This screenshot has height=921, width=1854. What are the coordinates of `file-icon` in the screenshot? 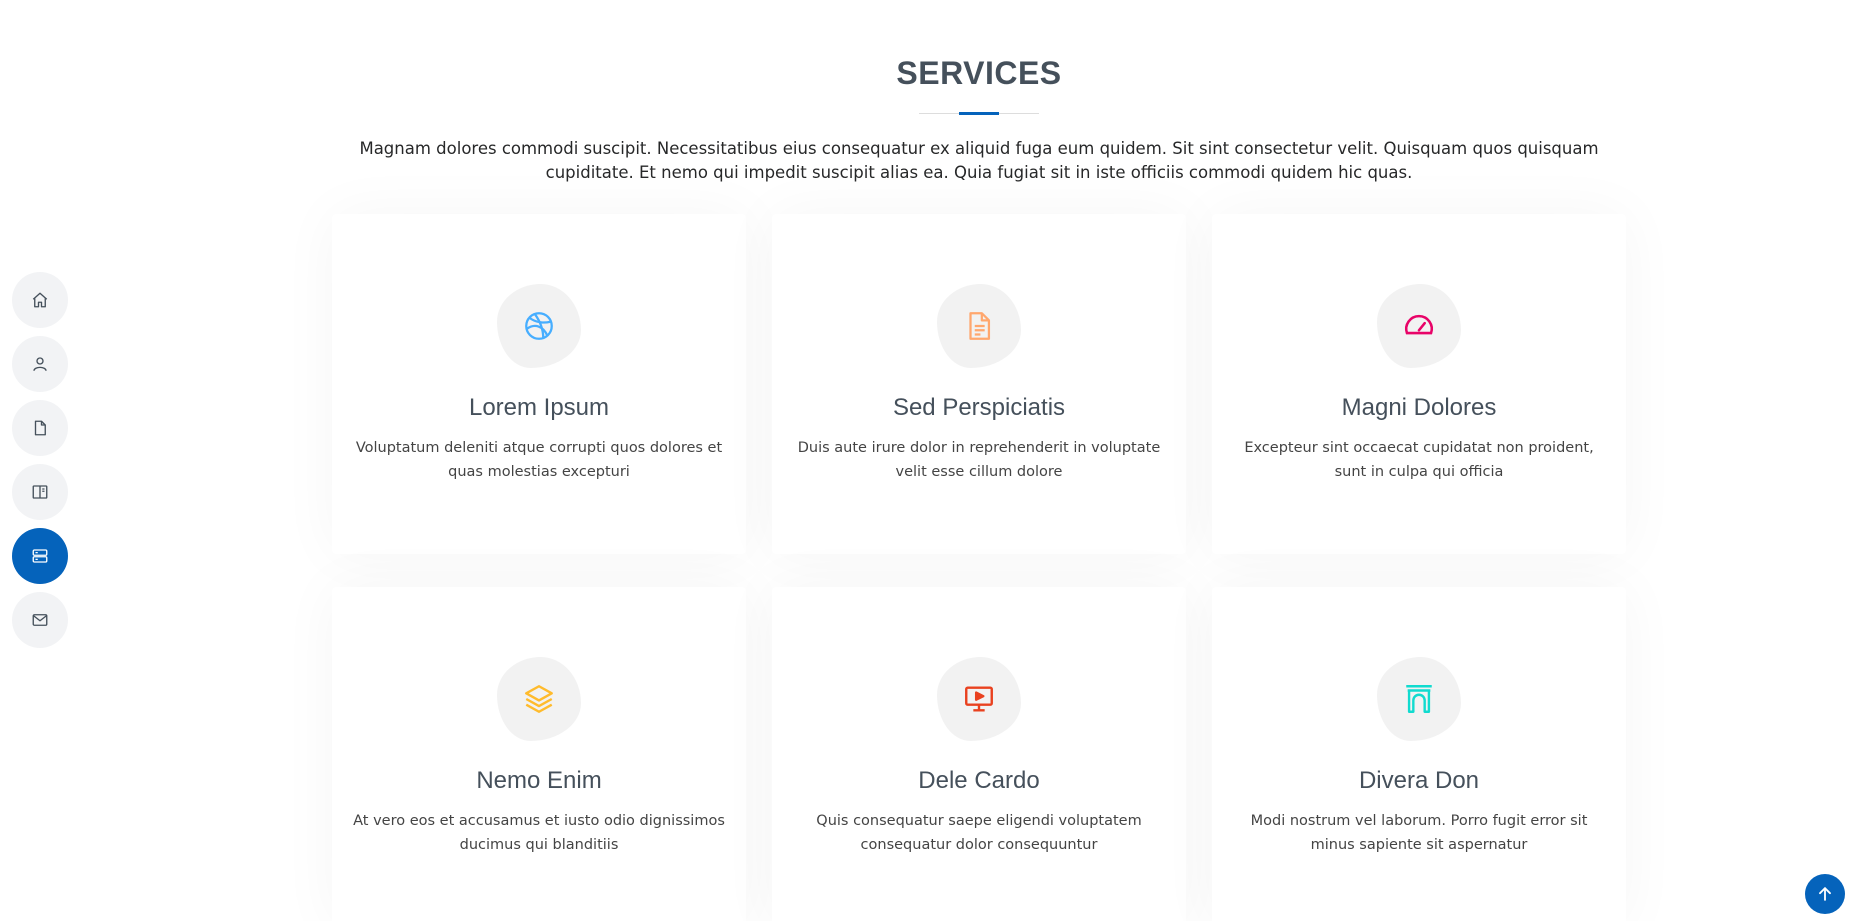 It's located at (40, 428).